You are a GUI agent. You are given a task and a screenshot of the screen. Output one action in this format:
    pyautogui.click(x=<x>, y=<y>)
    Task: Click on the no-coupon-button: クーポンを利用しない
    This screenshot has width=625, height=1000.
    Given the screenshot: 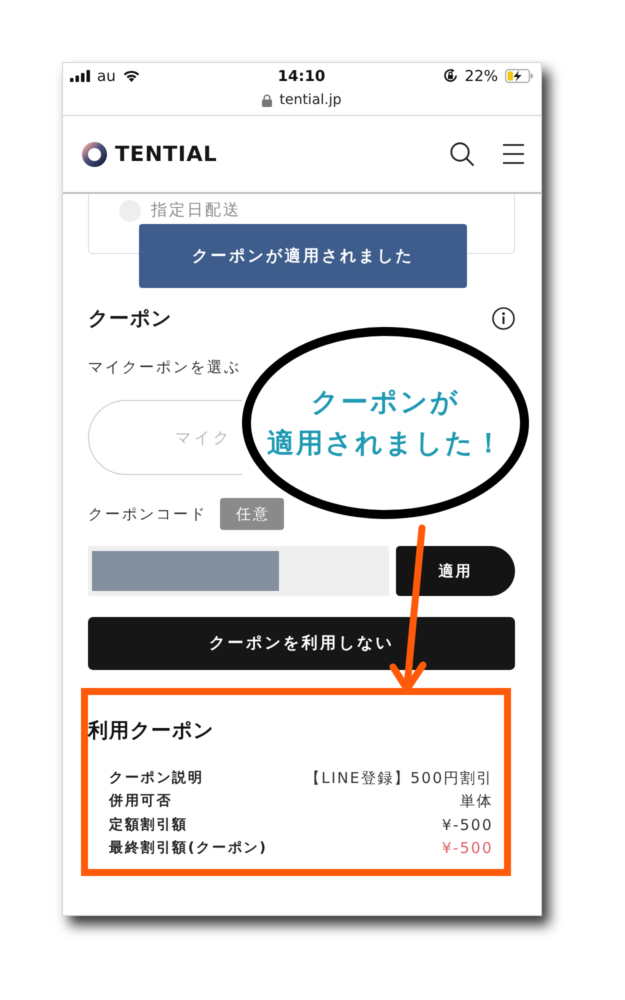 What is the action you would take?
    pyautogui.click(x=301, y=643)
    